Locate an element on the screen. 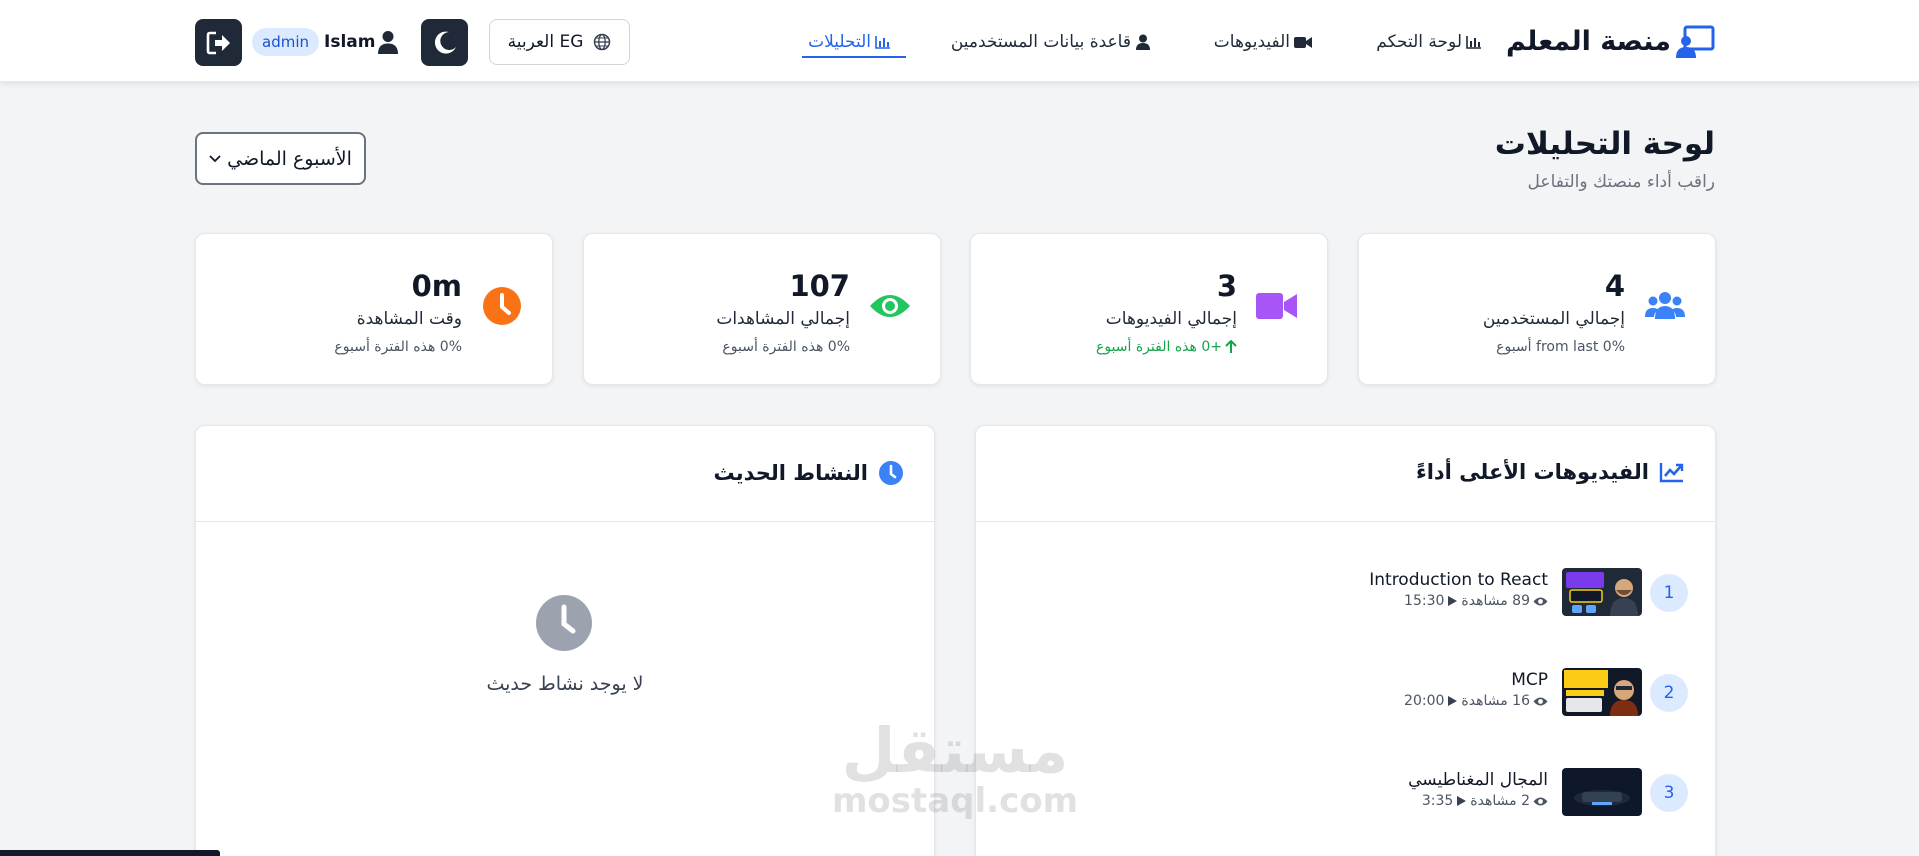 The height and width of the screenshot is (856, 1919). top-videos-header: الفيديوهات الأعلى أداءً is located at coordinates (1345, 474).